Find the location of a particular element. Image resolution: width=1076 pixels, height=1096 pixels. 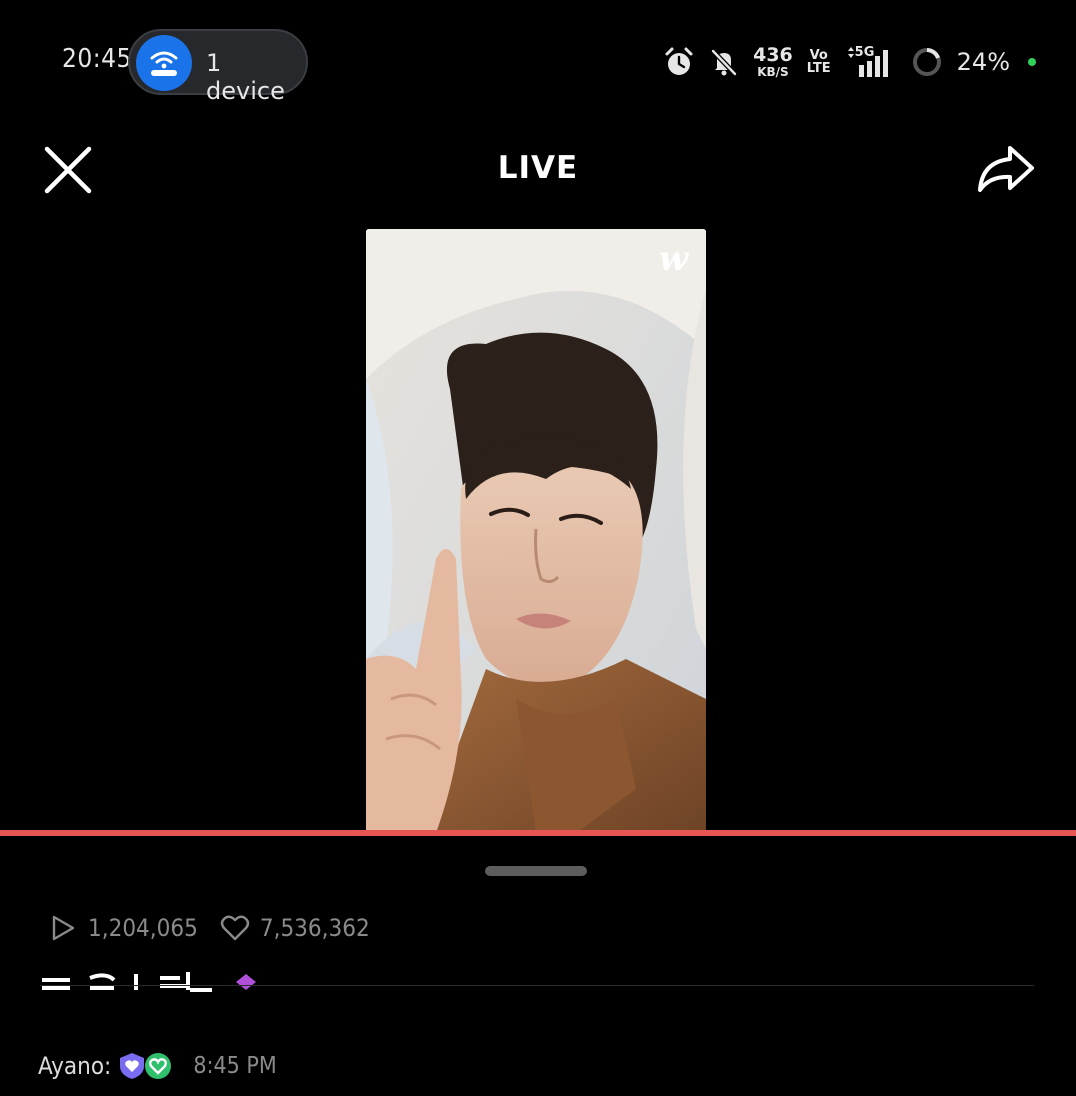

live-progress-fill is located at coordinates (538, 833).